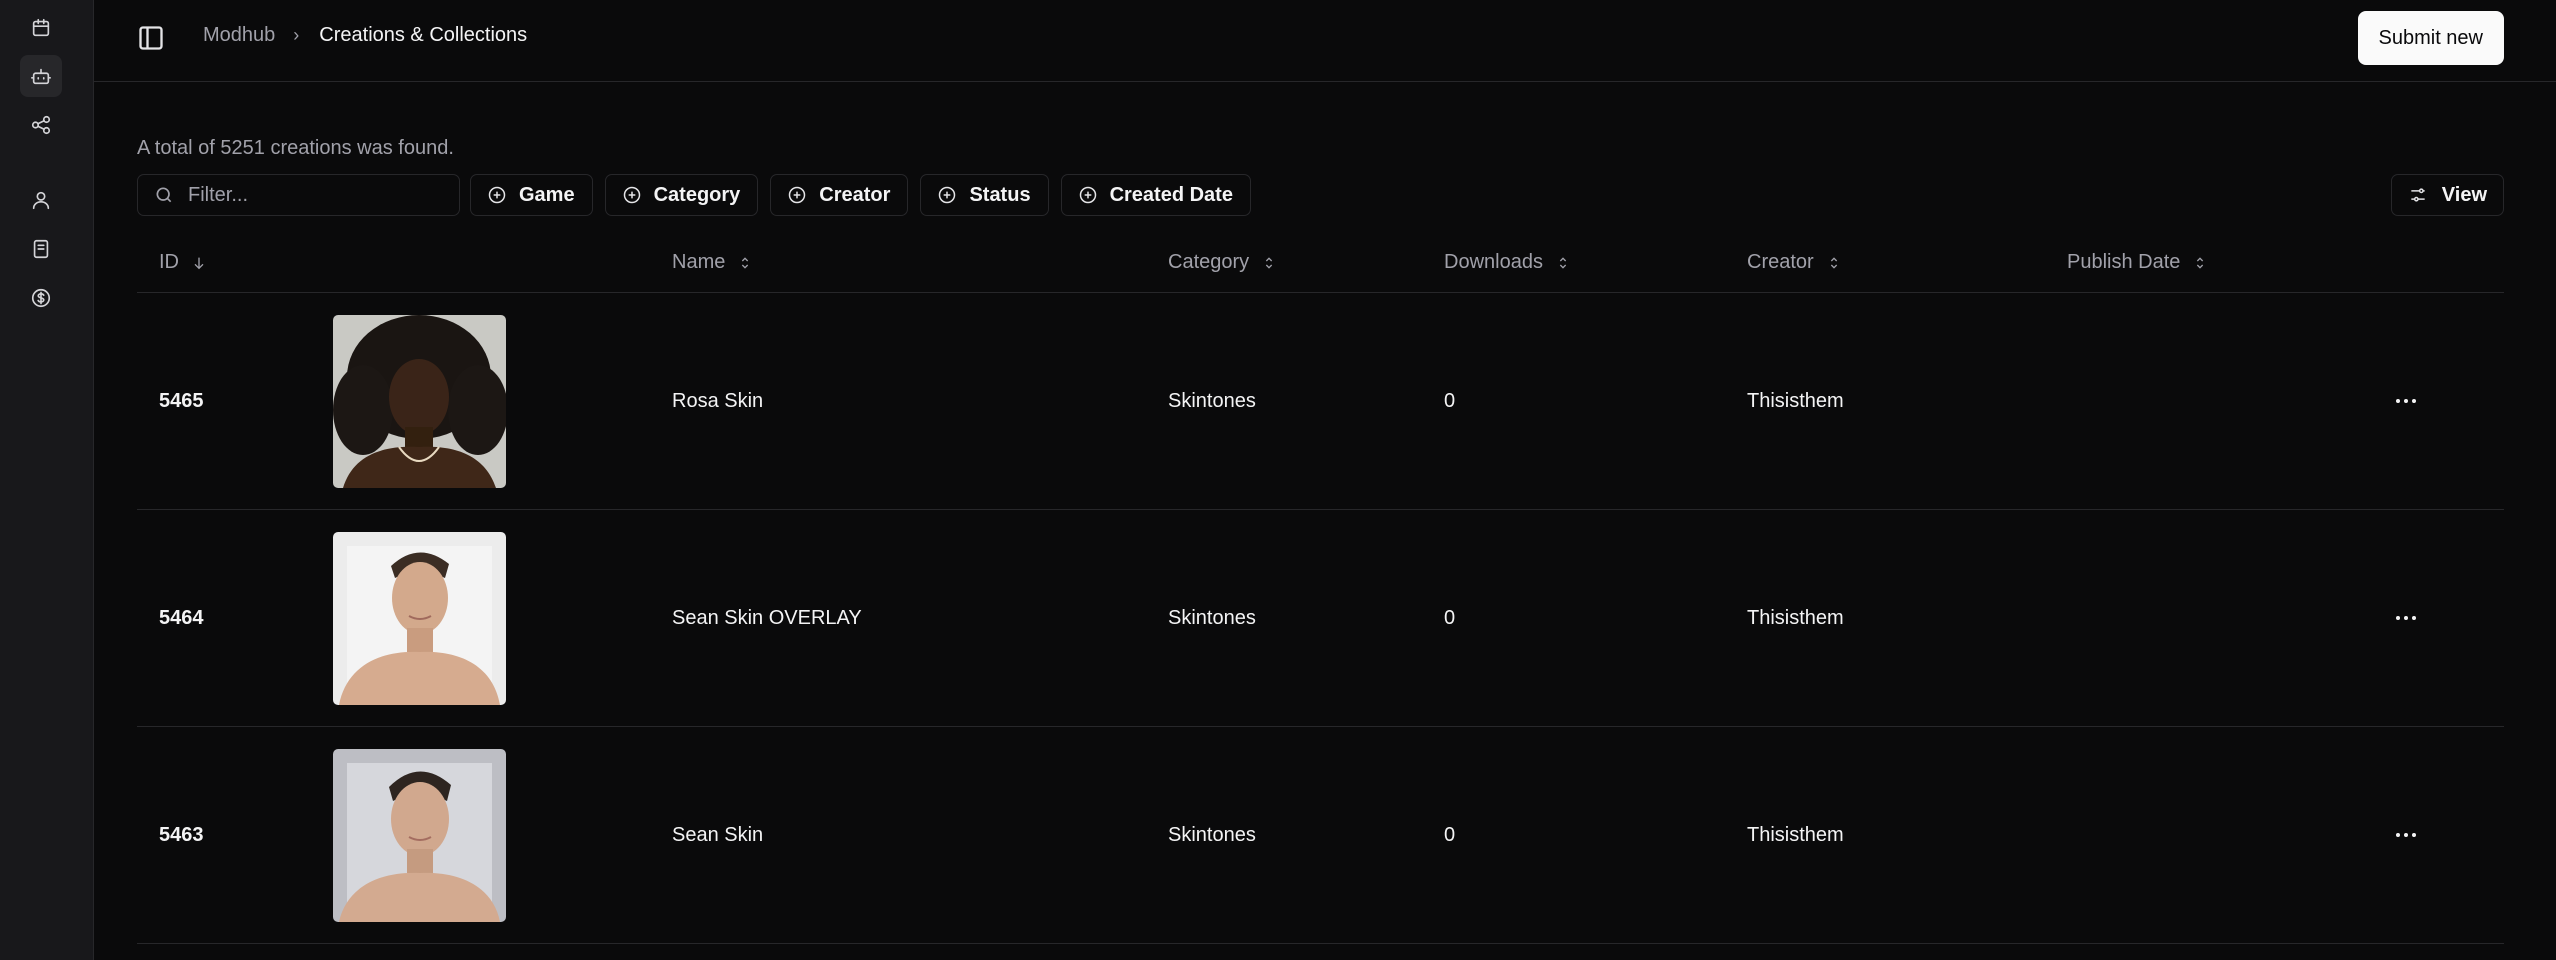 The height and width of the screenshot is (960, 2556). I want to click on column-label: Publish Date, so click(2124, 262).